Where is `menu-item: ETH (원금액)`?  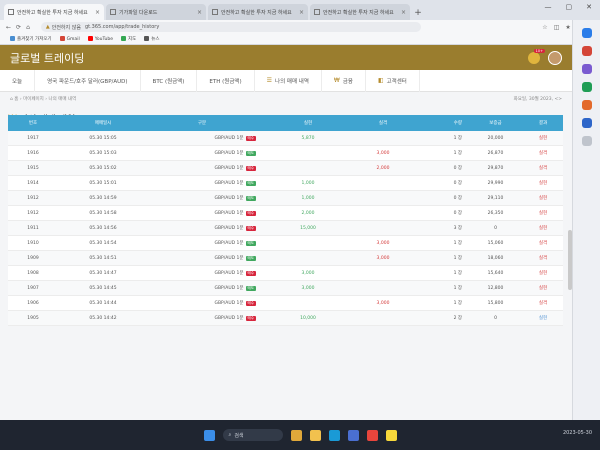
menu-item: ETH (원금액) is located at coordinates (226, 80).